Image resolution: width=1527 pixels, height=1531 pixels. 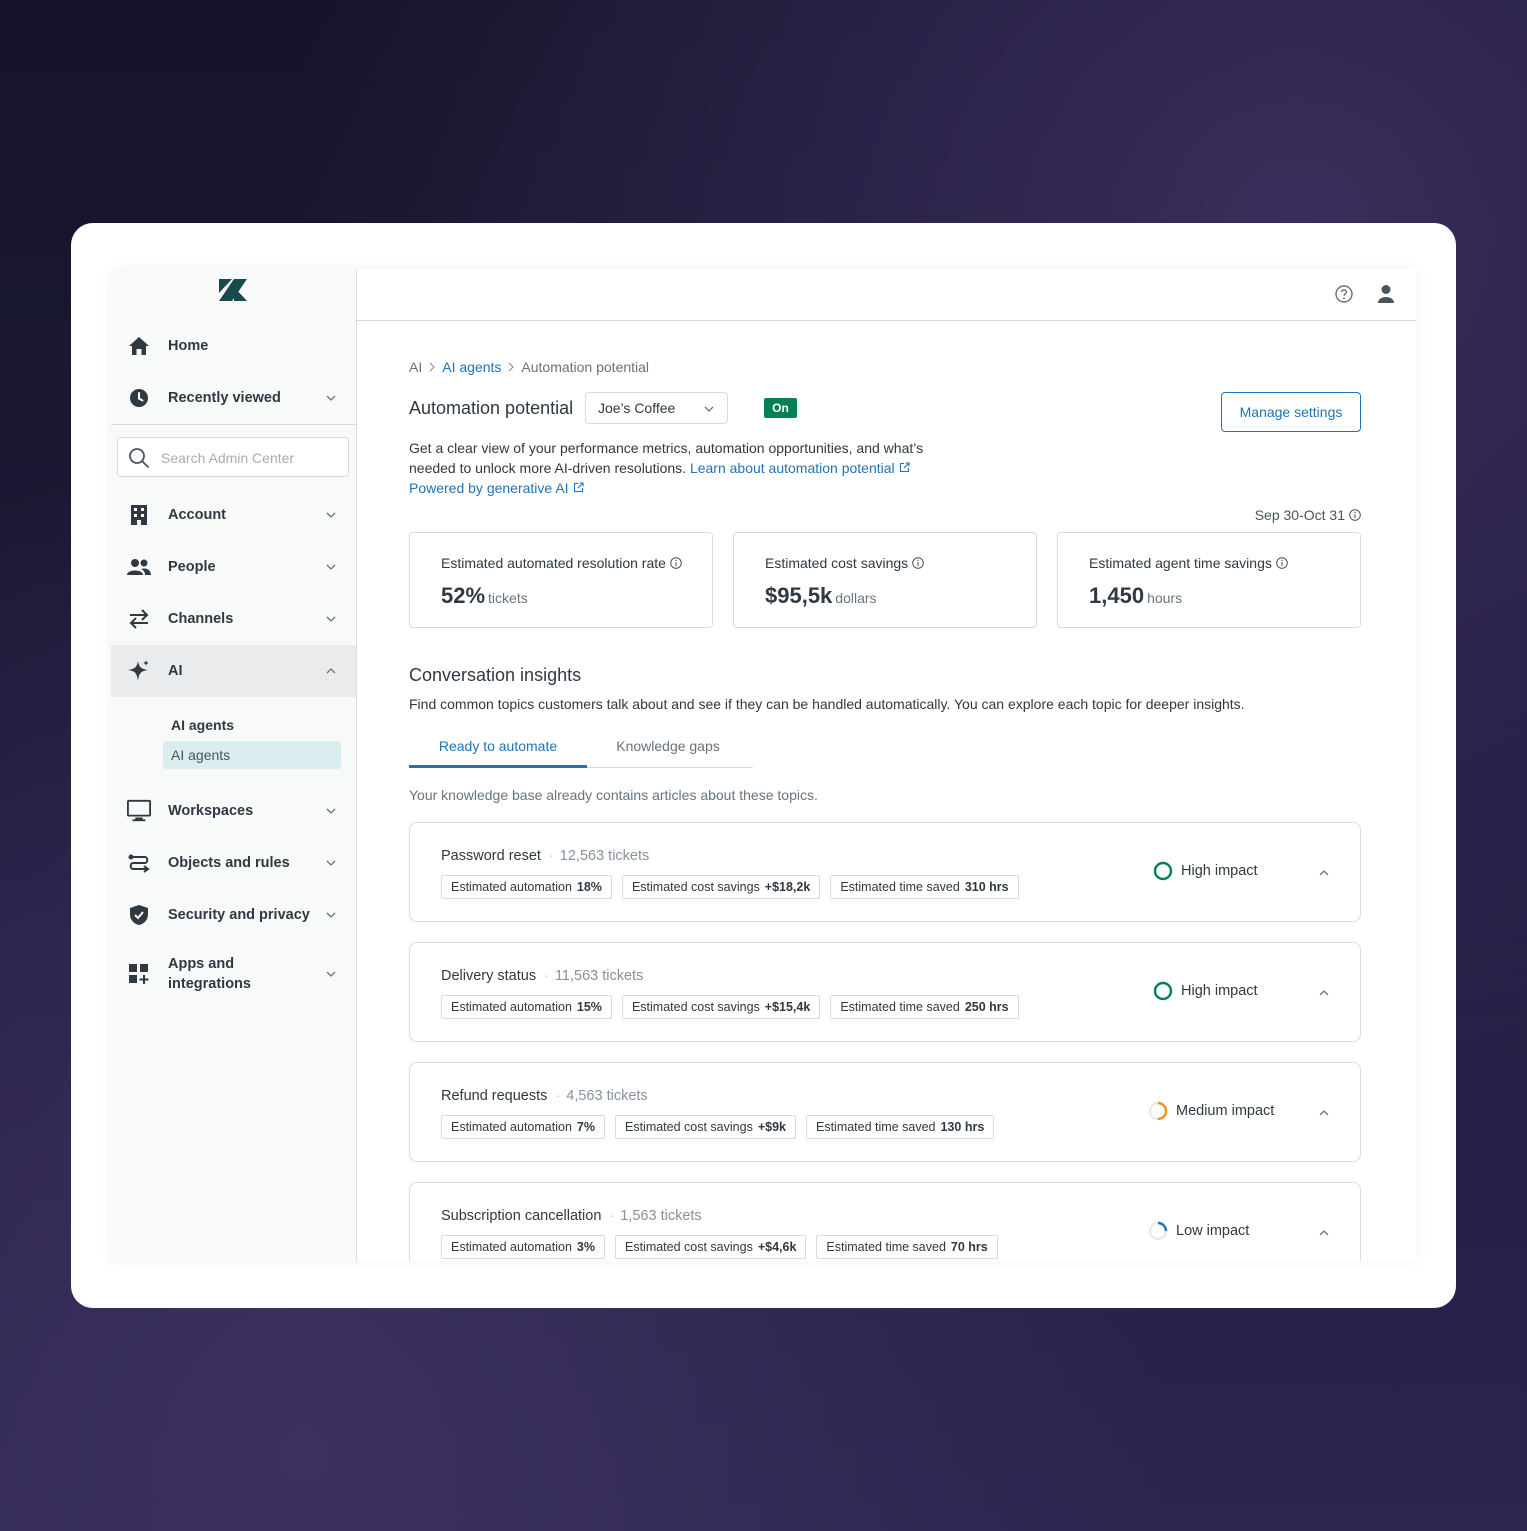 I want to click on metric-value-number: 1,450, so click(x=1117, y=595).